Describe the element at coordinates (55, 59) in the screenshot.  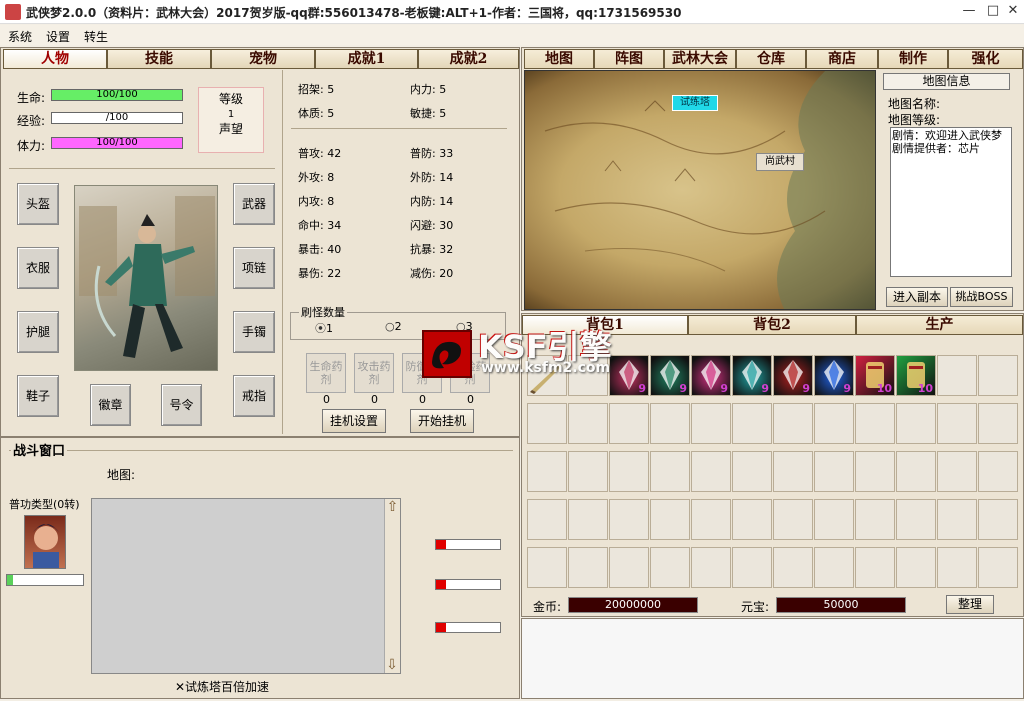
I see `tab-character: 人物` at that location.